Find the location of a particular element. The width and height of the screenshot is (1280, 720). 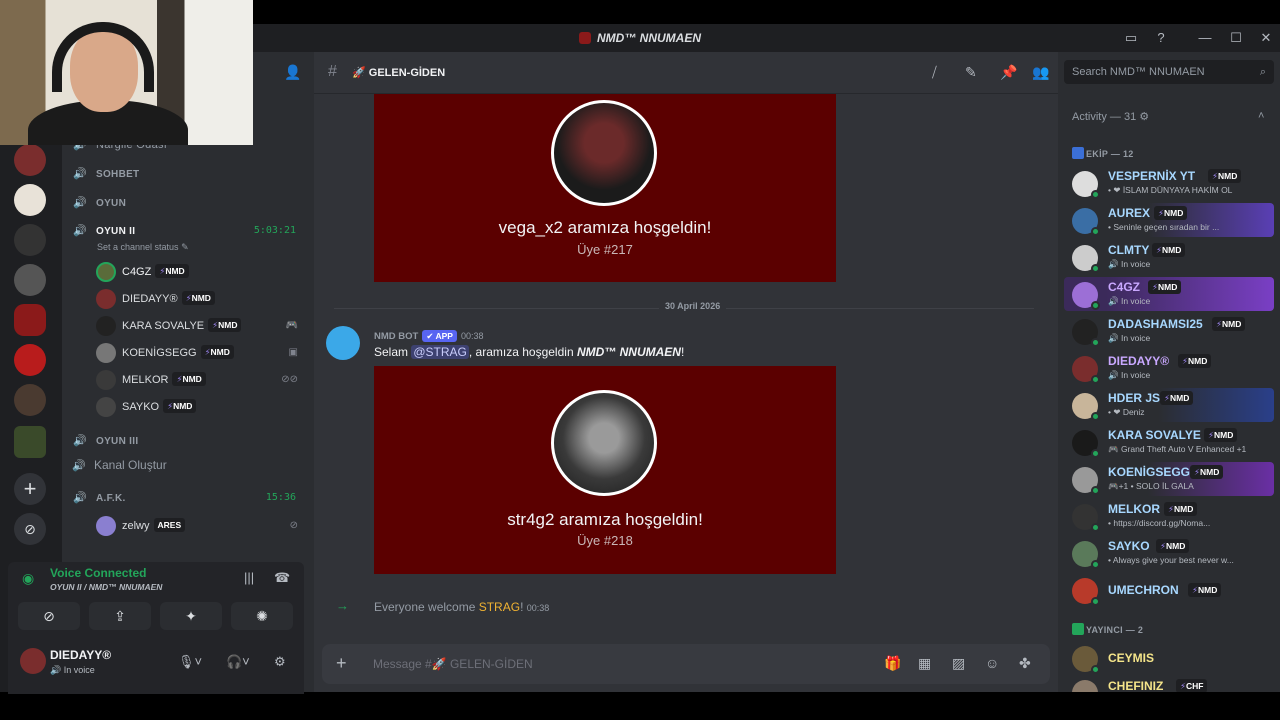

channel-oyun: 🔊 OYUN is located at coordinates (192, 203).